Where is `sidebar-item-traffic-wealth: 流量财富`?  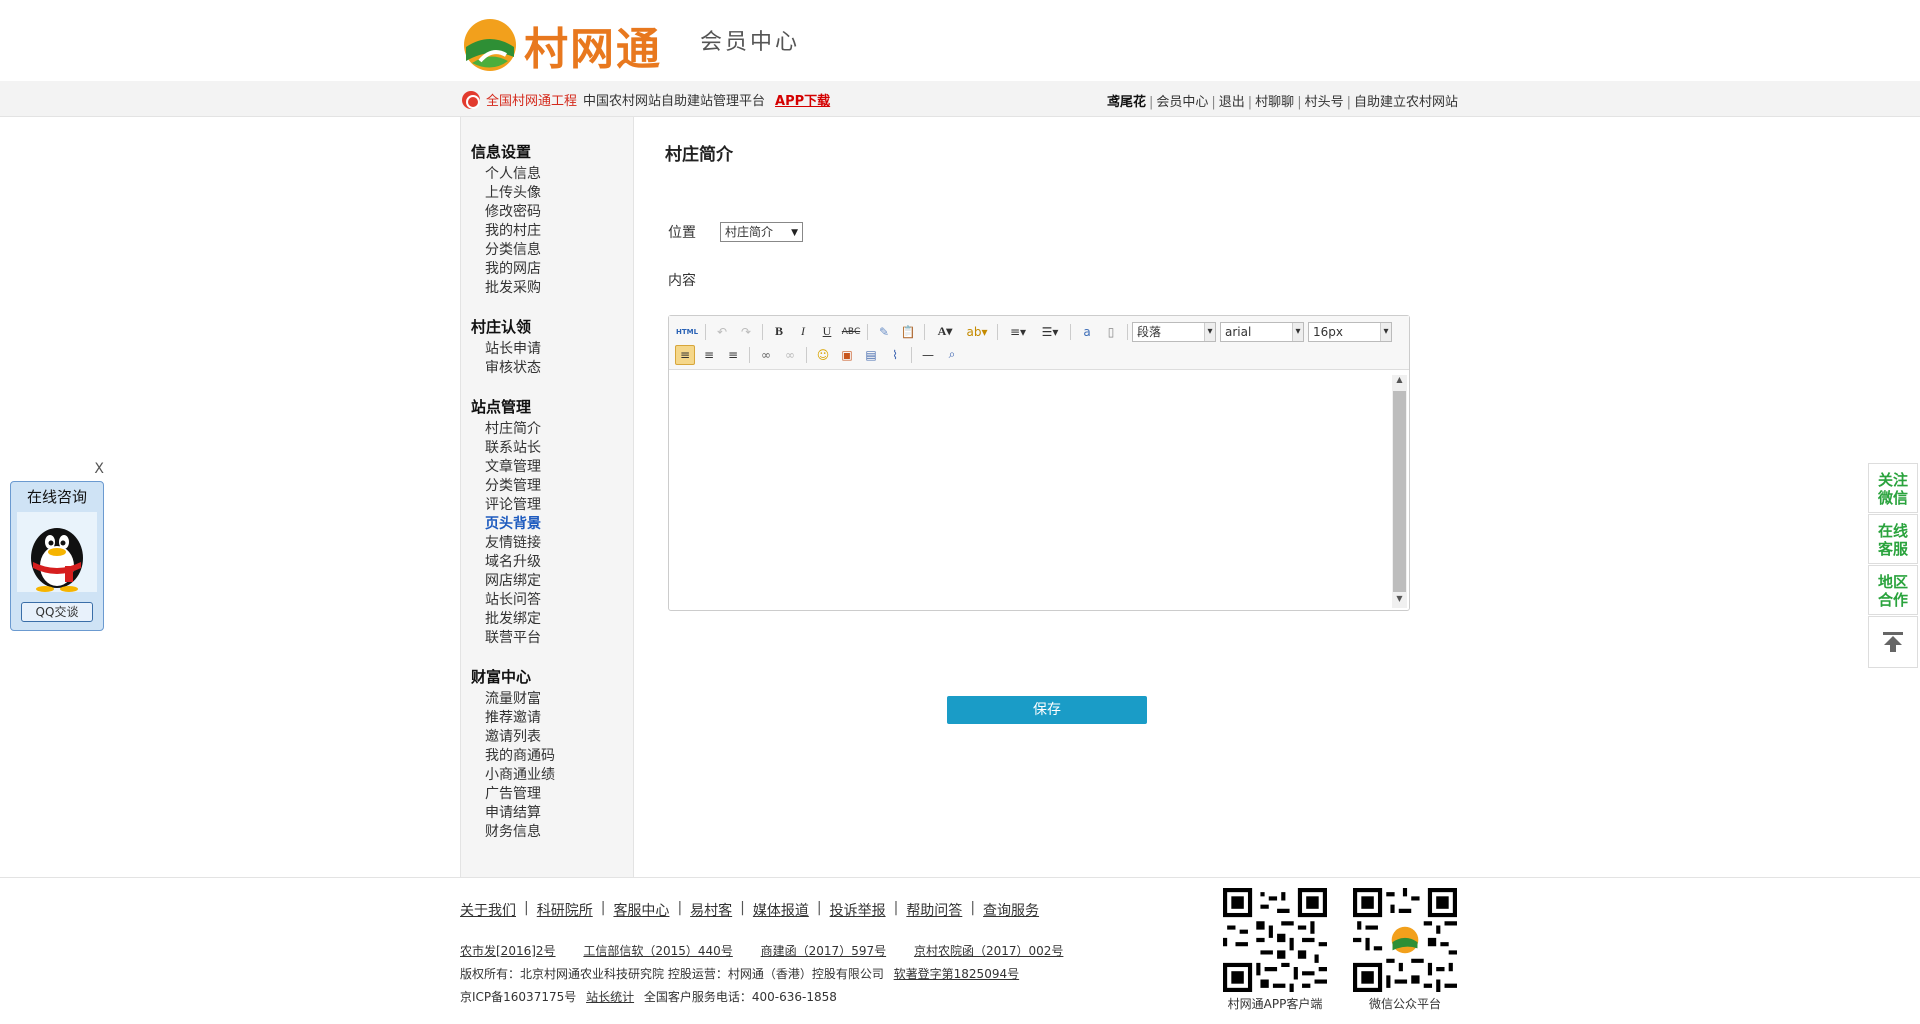
sidebar-item-traffic-wealth: 流量财富 is located at coordinates (547, 699).